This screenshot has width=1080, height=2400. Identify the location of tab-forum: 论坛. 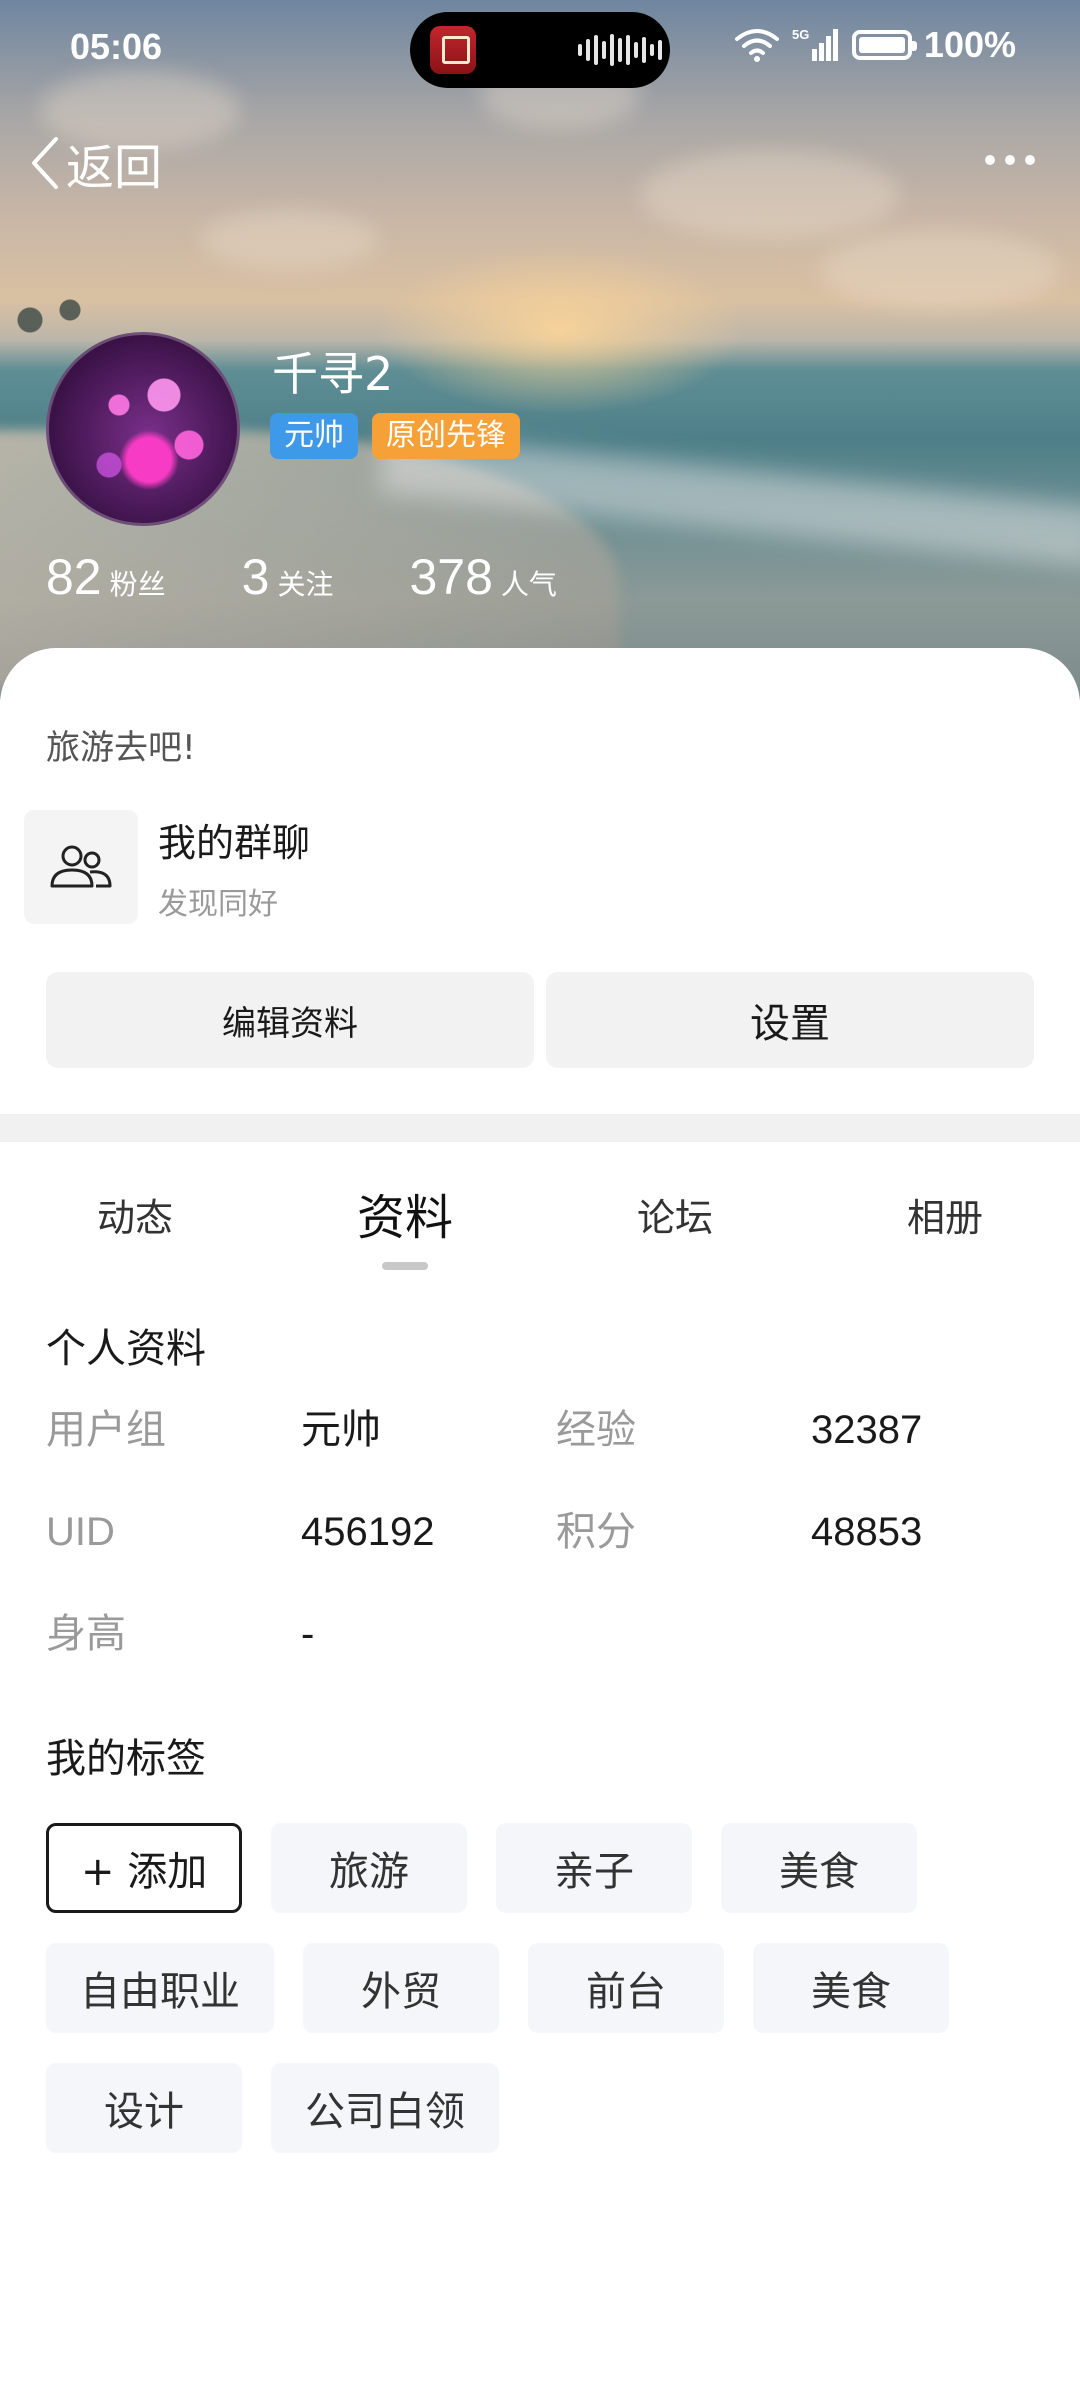
(675, 1218).